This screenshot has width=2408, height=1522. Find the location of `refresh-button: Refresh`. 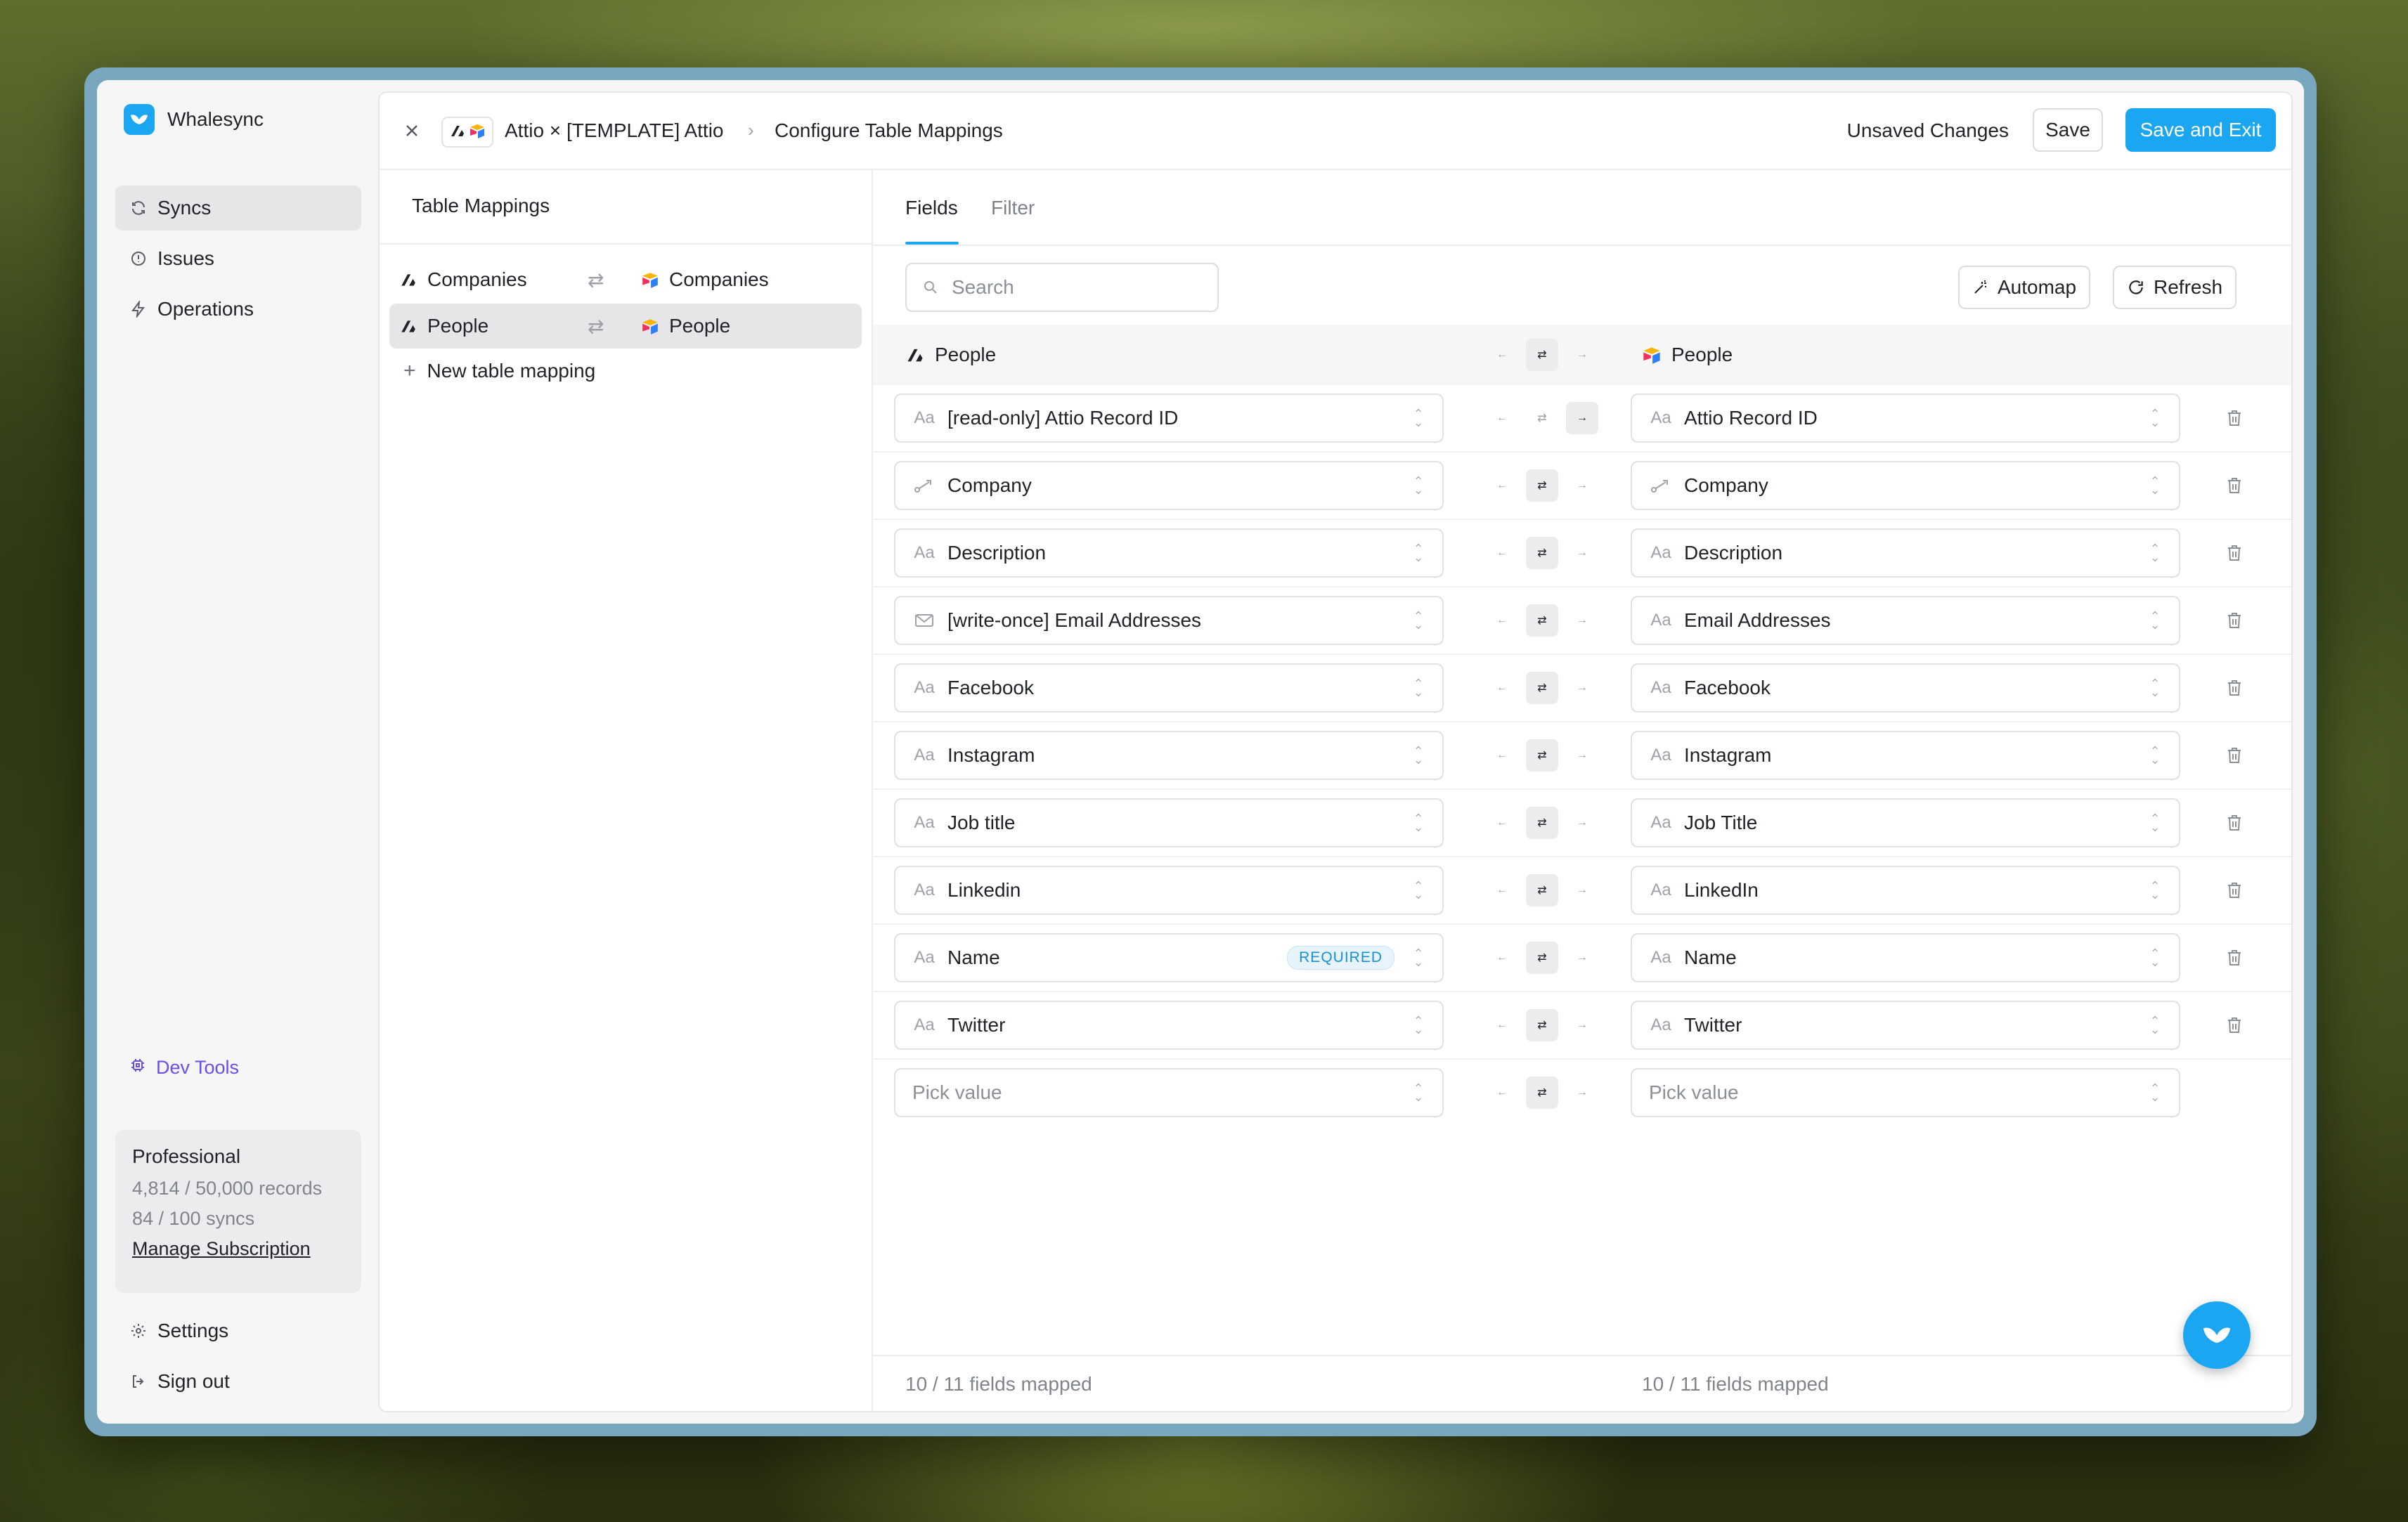

refresh-button: Refresh is located at coordinates (2175, 287).